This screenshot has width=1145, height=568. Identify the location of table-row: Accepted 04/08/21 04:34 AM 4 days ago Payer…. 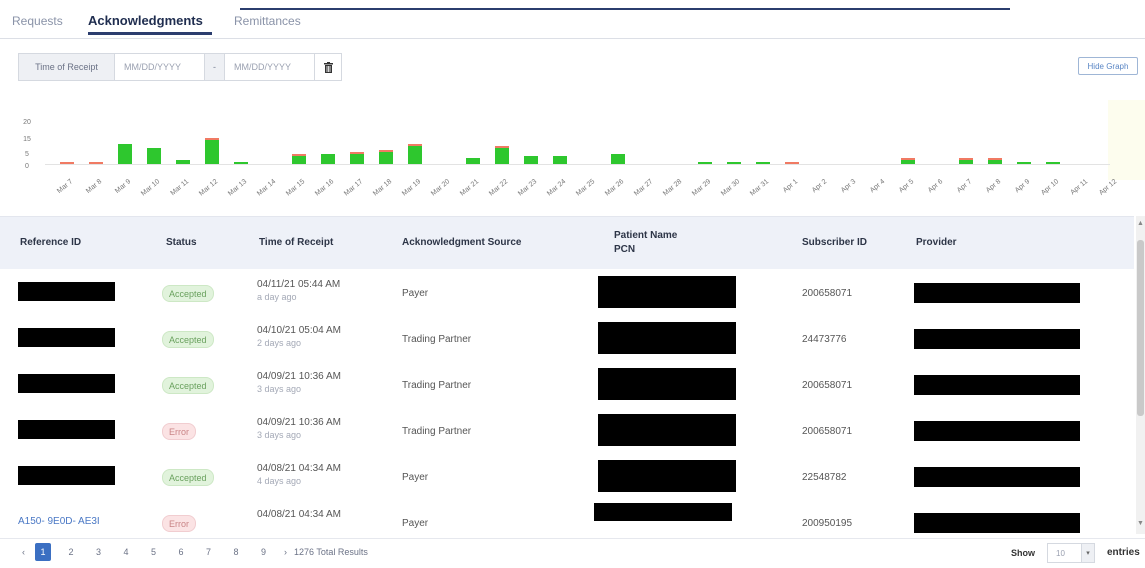
(567, 476).